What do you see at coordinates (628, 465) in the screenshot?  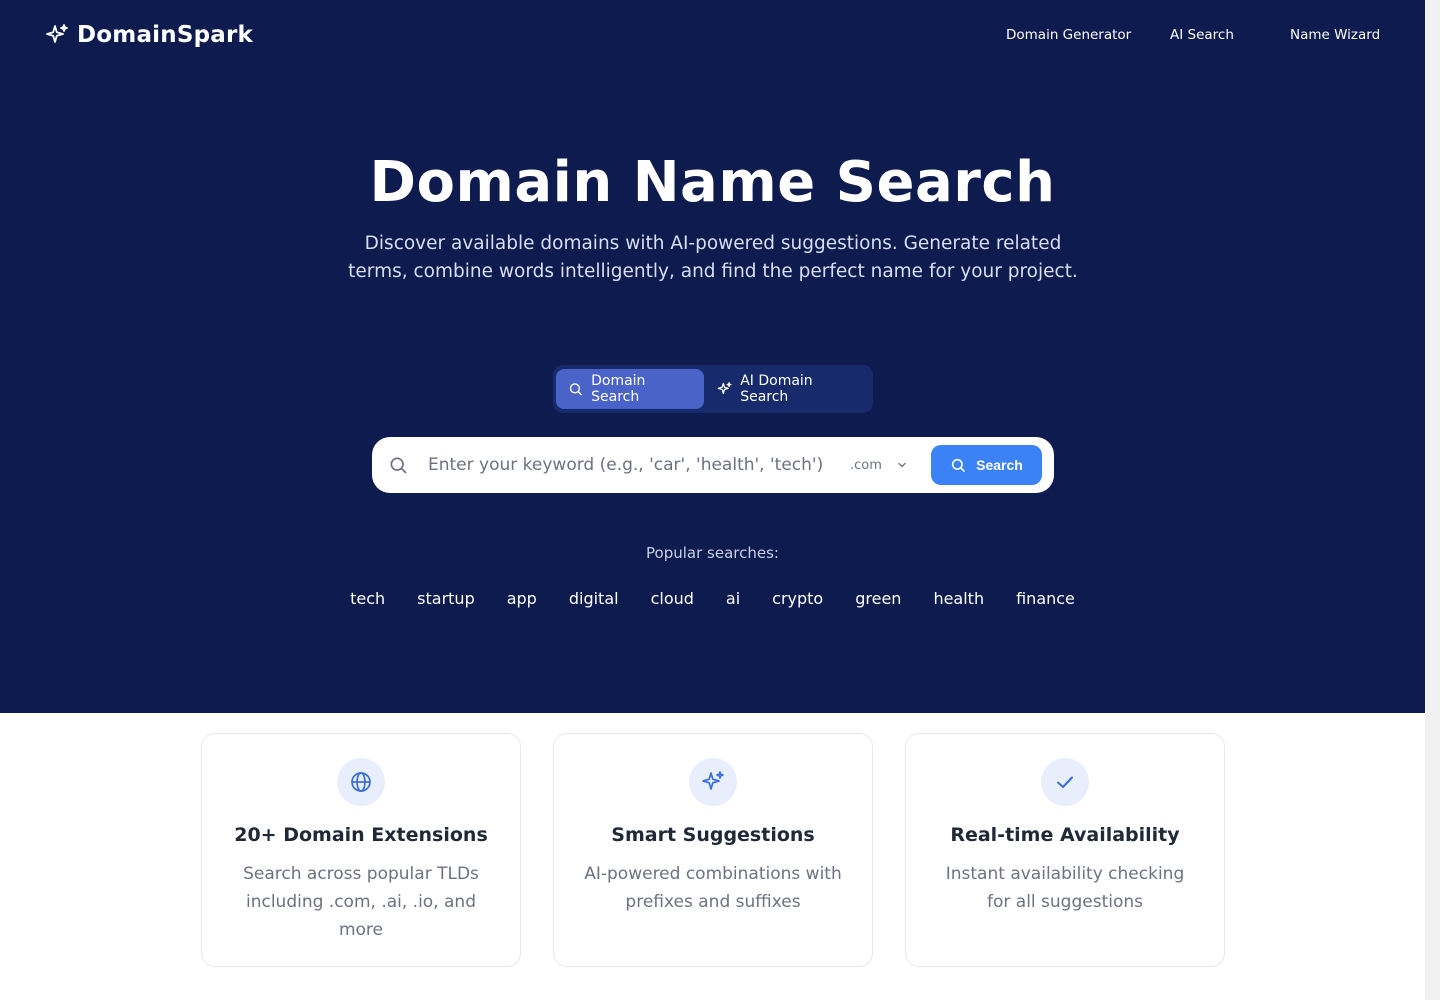 I see `search-input` at bounding box center [628, 465].